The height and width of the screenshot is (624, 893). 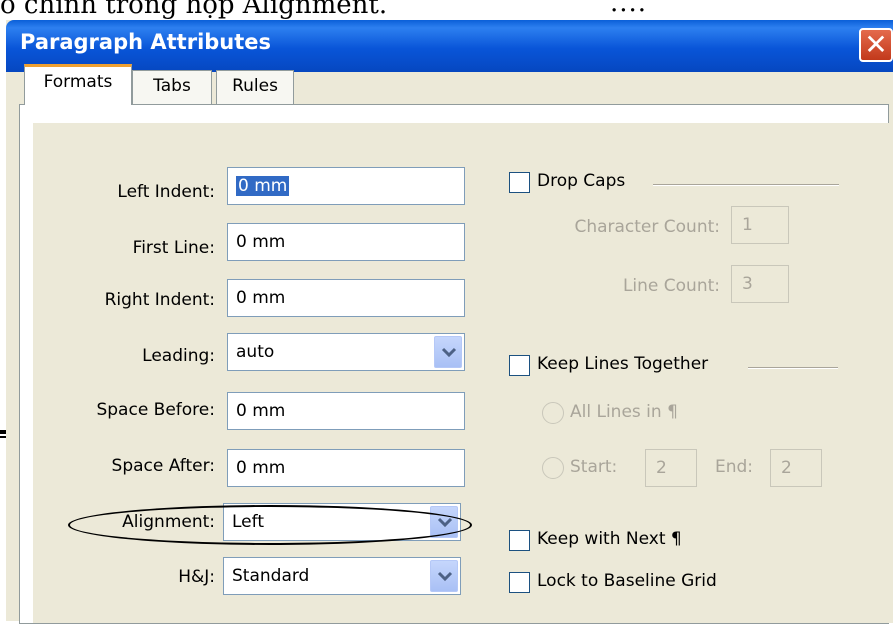 What do you see at coordinates (671, 286) in the screenshot?
I see `line-count-label: Line Count:` at bounding box center [671, 286].